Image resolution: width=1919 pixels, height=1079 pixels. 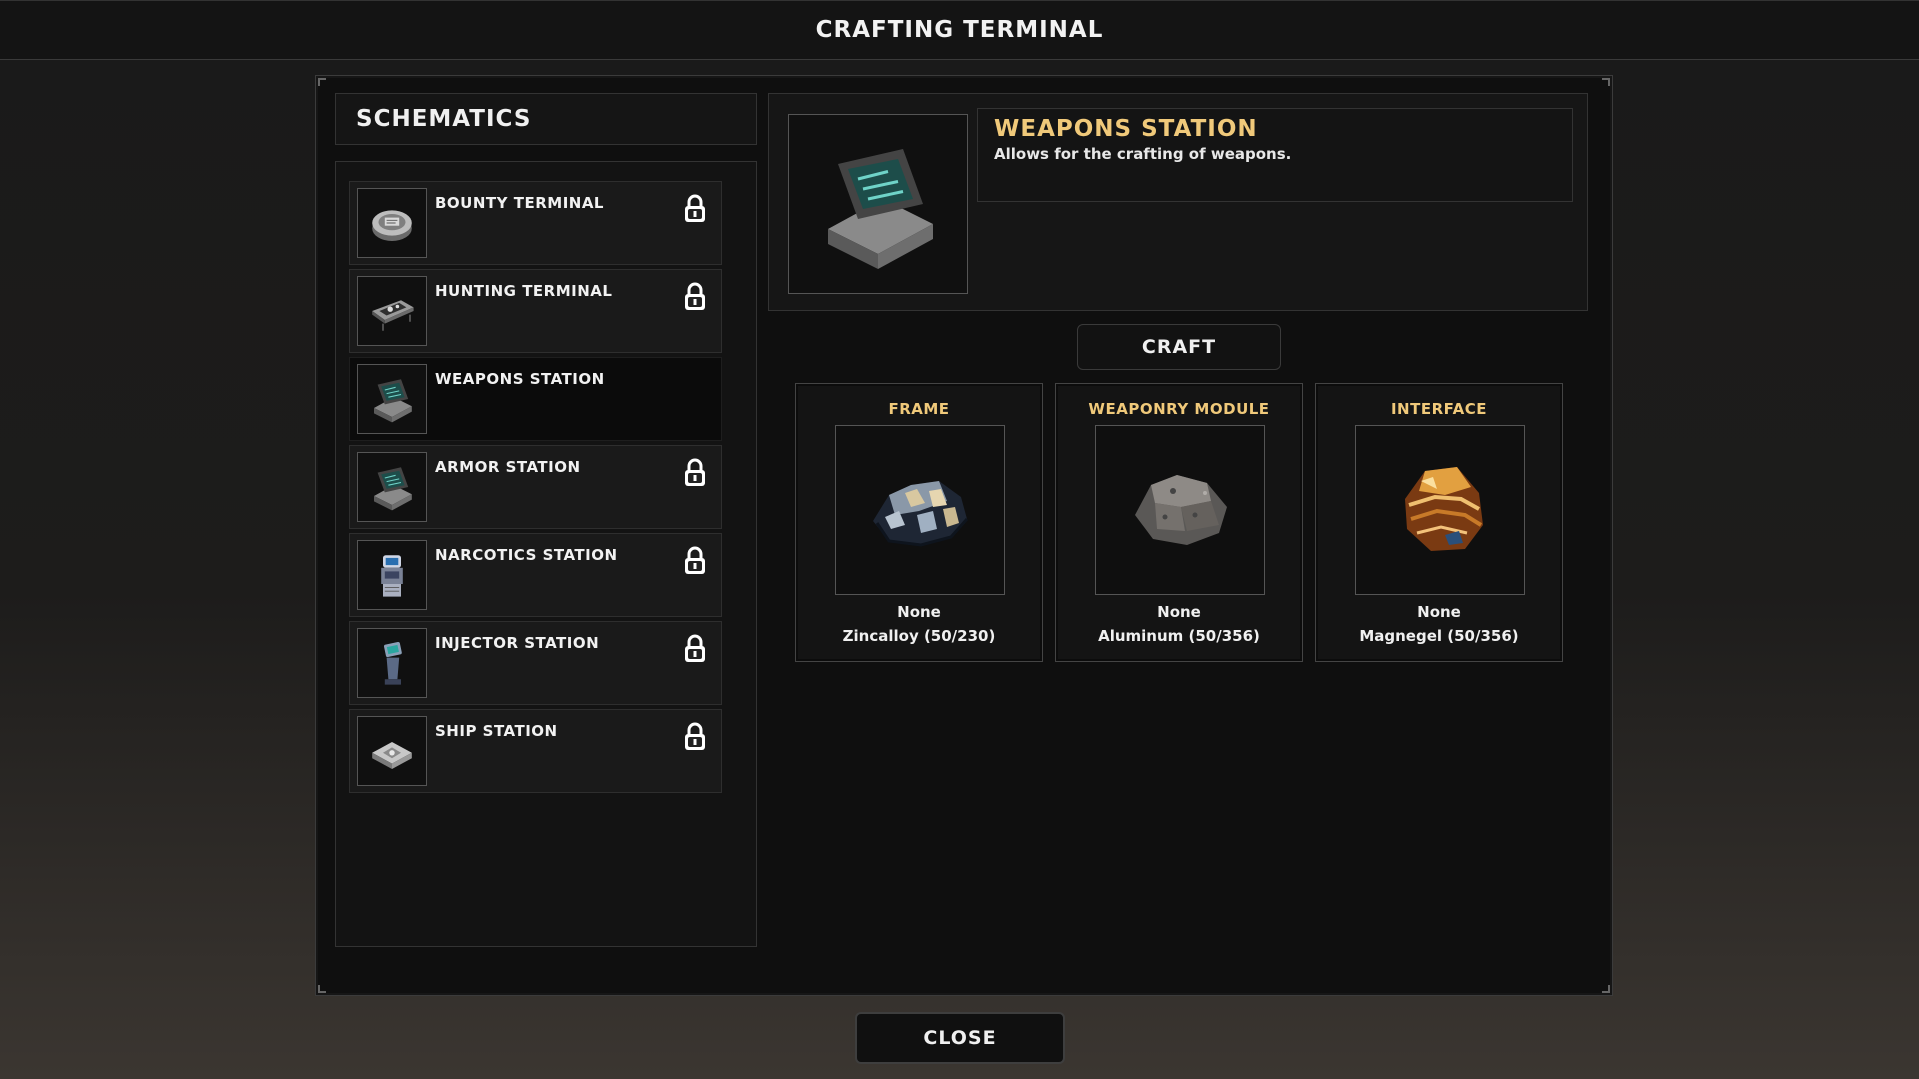 What do you see at coordinates (535, 751) in the screenshot?
I see `schematic-item-ship-station: SHIP STATION` at bounding box center [535, 751].